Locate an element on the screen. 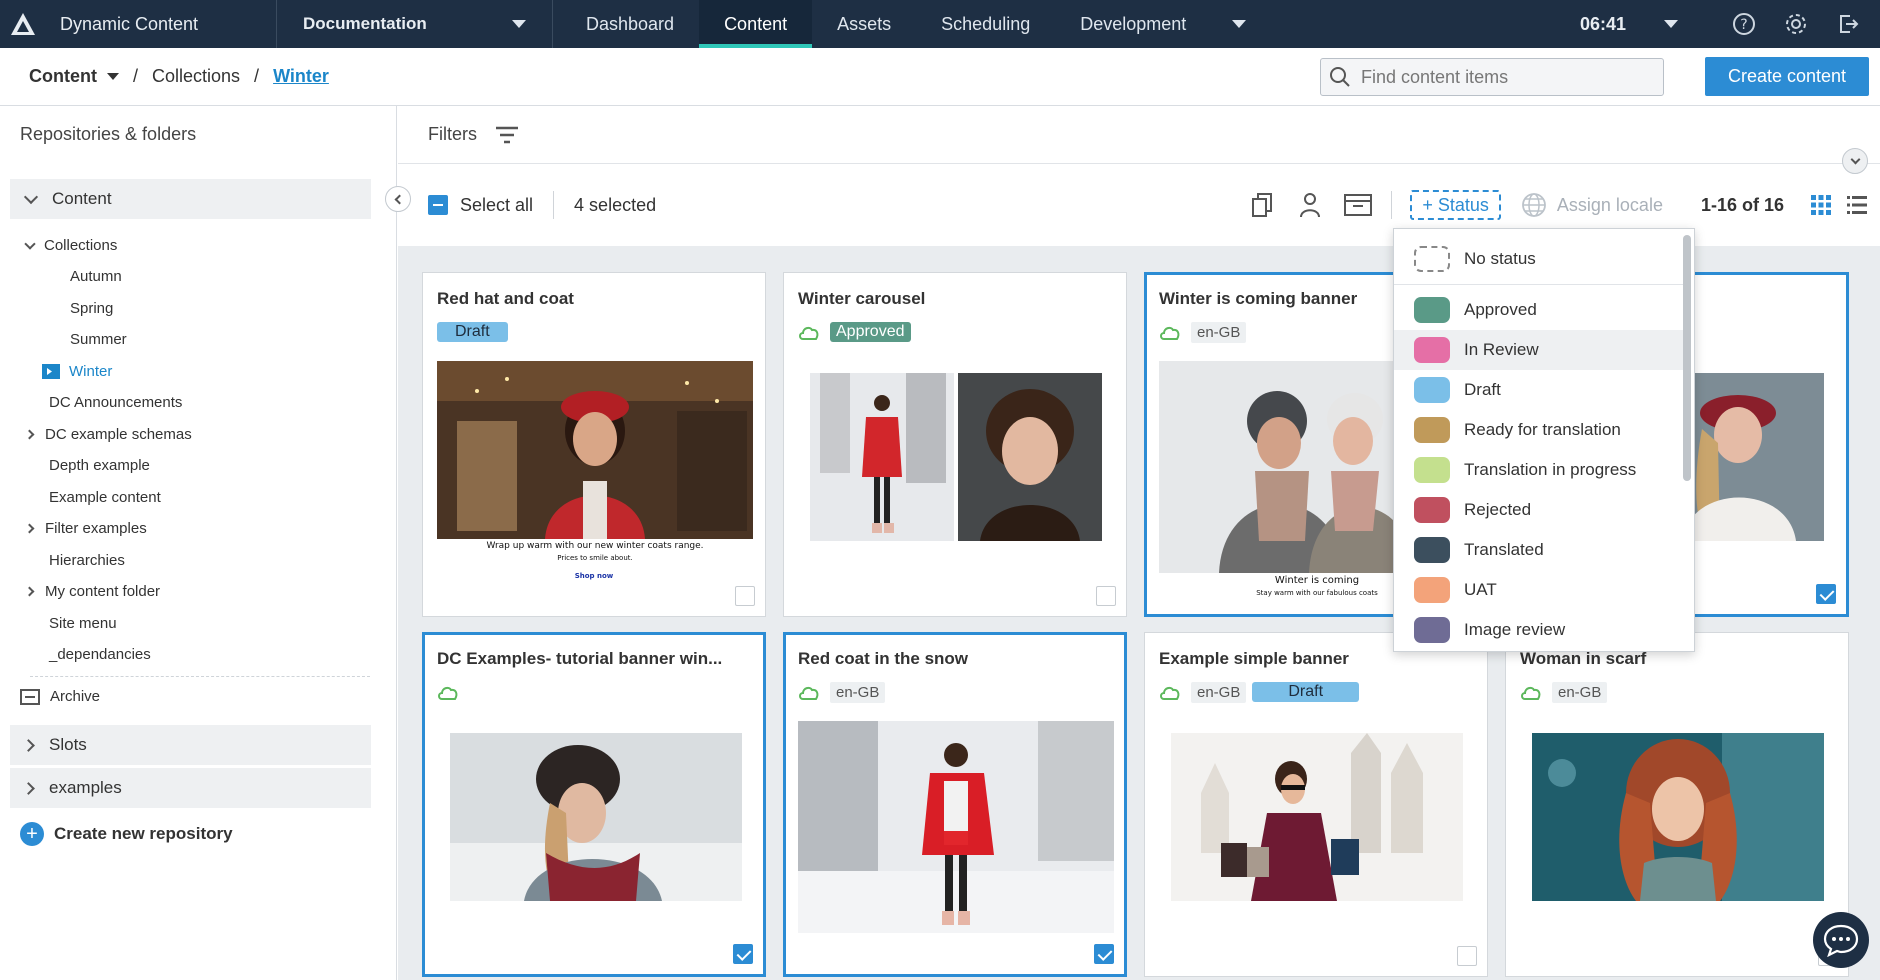  folder-autumn: Autumn is located at coordinates (96, 276).